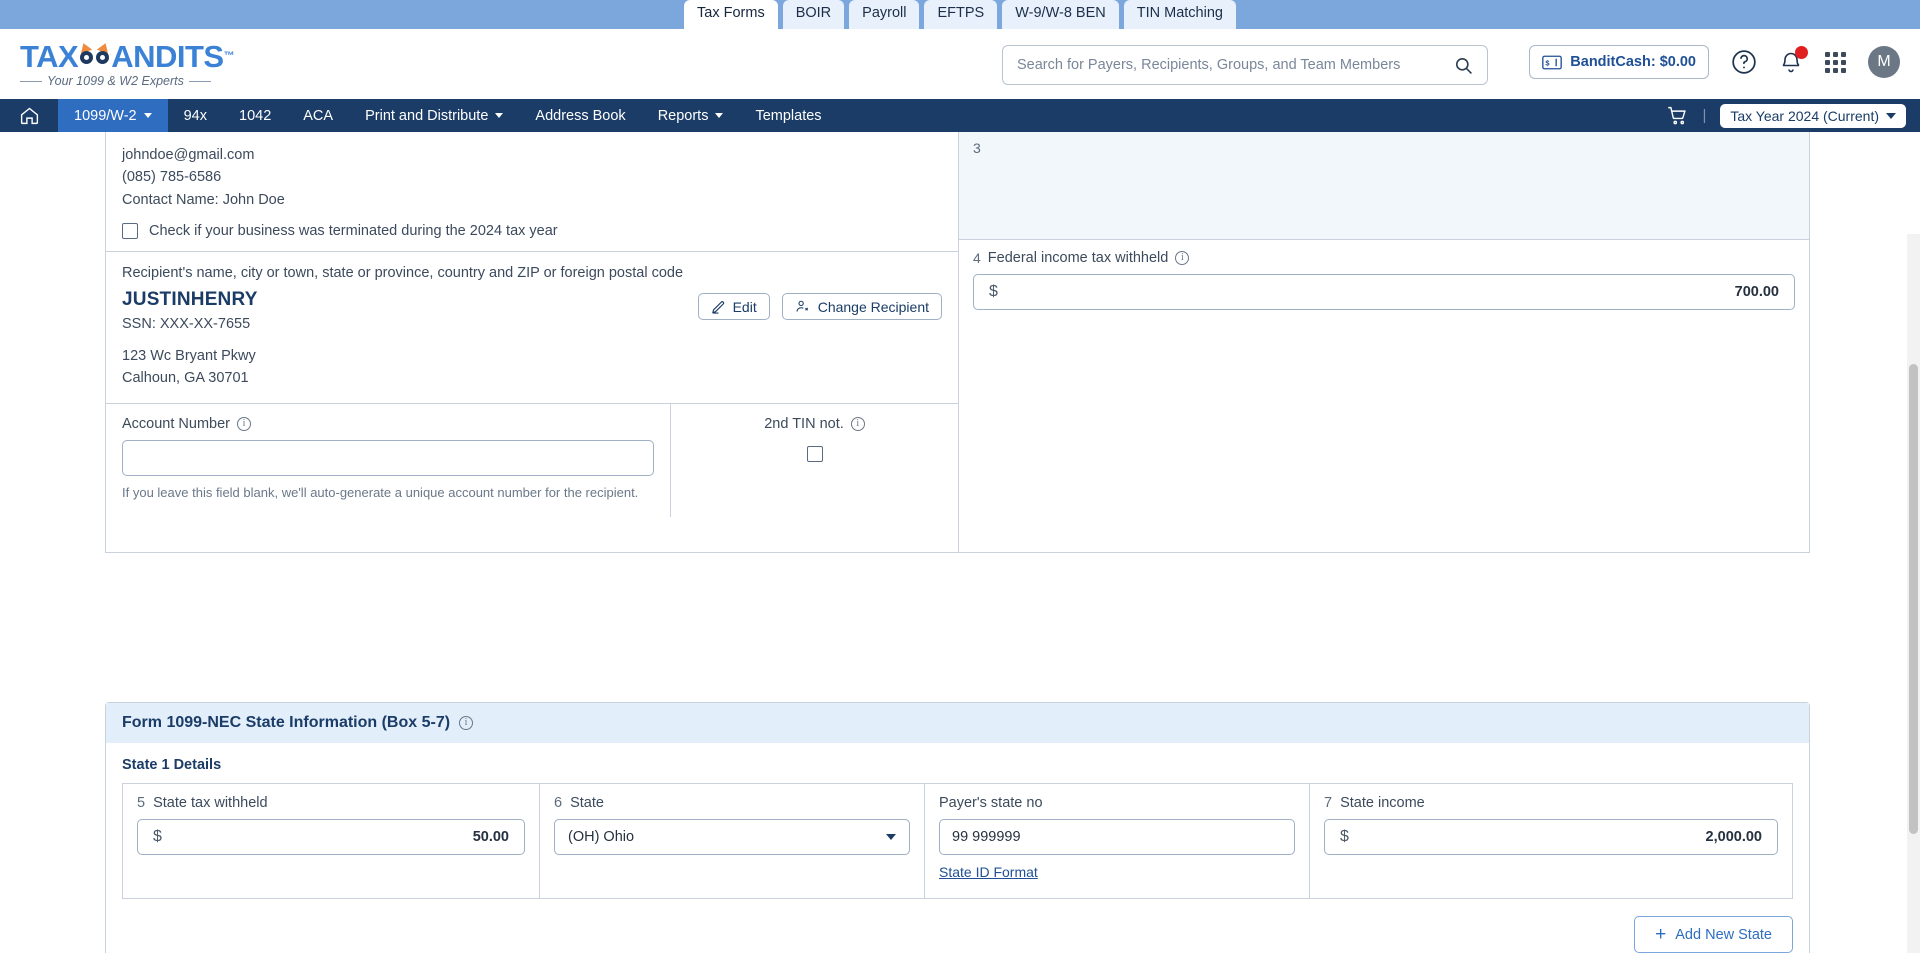  I want to click on change-recipient-button: Change Recipient, so click(861, 307).